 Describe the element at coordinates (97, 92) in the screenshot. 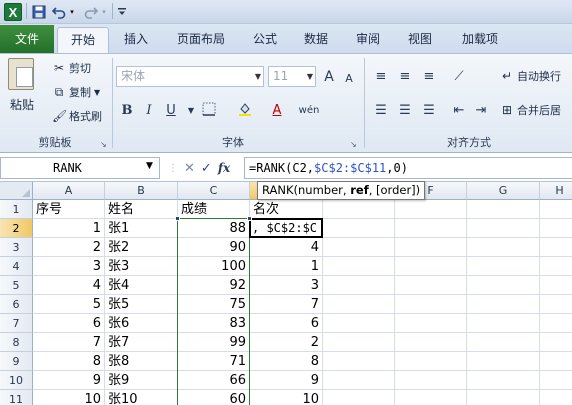

I see `copy-dropdown-icon: ▼` at that location.